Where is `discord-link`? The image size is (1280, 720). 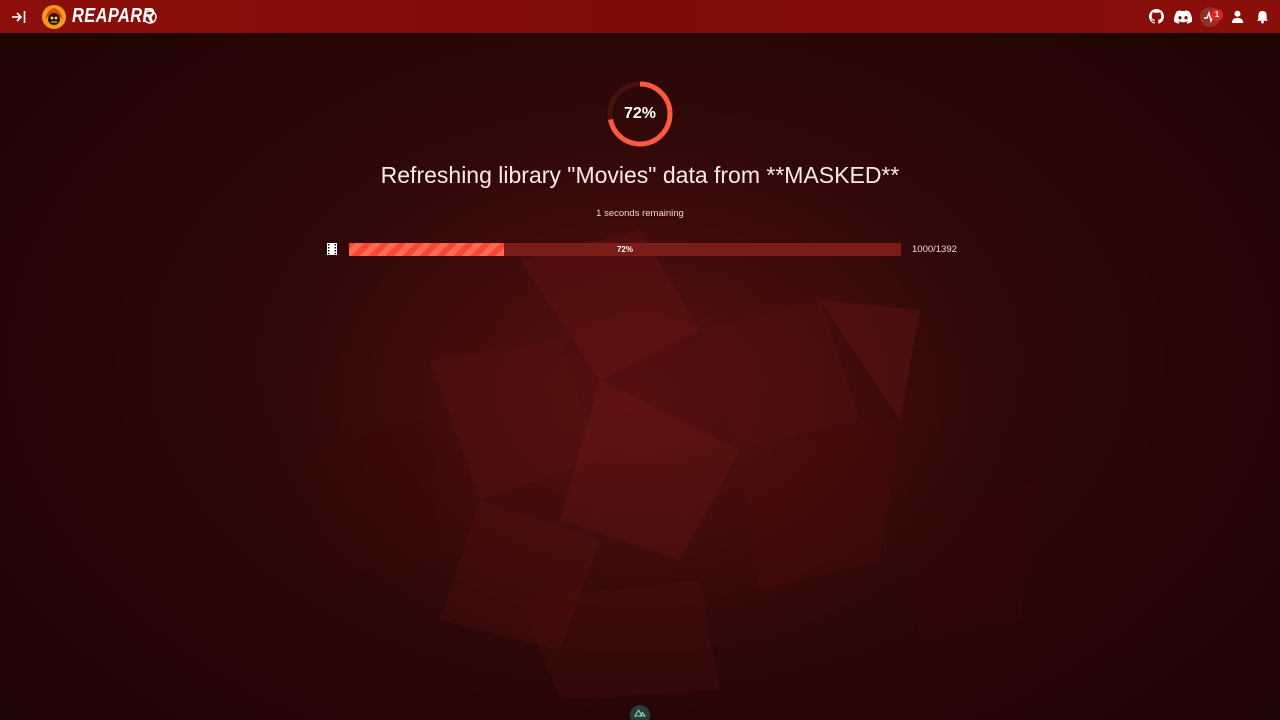
discord-link is located at coordinates (1183, 16).